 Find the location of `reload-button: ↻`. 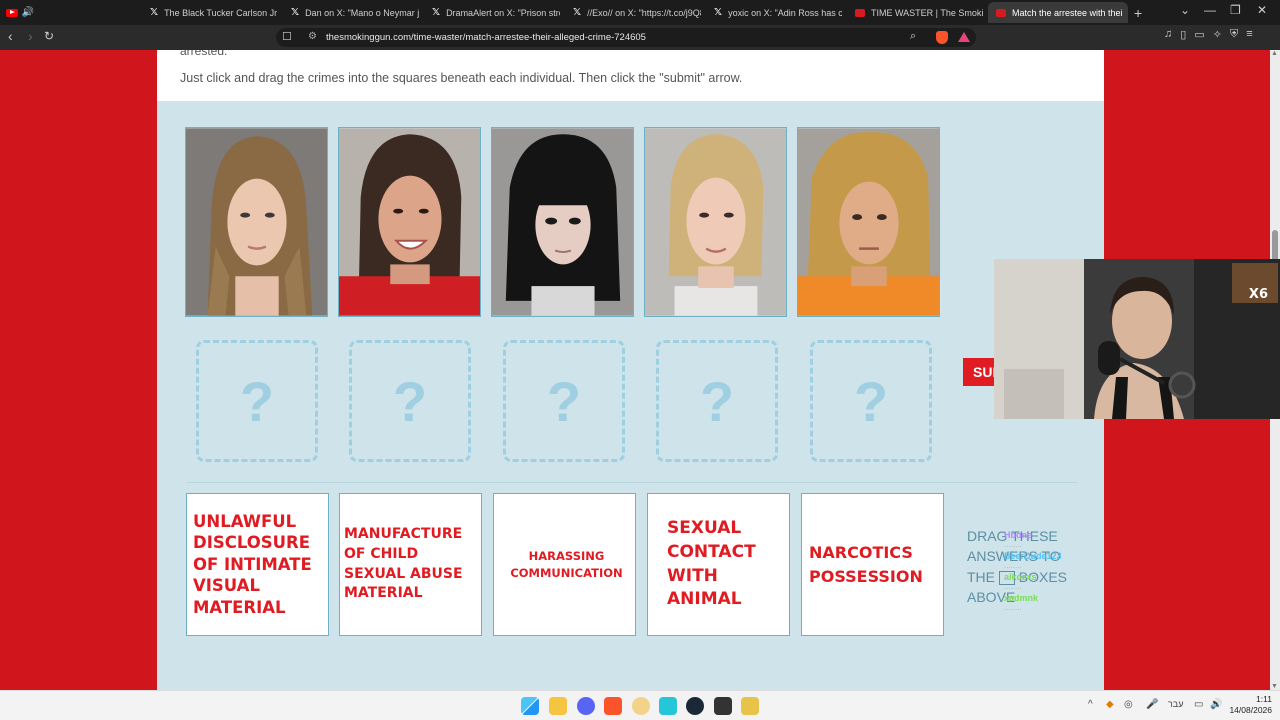

reload-button: ↻ is located at coordinates (49, 36).